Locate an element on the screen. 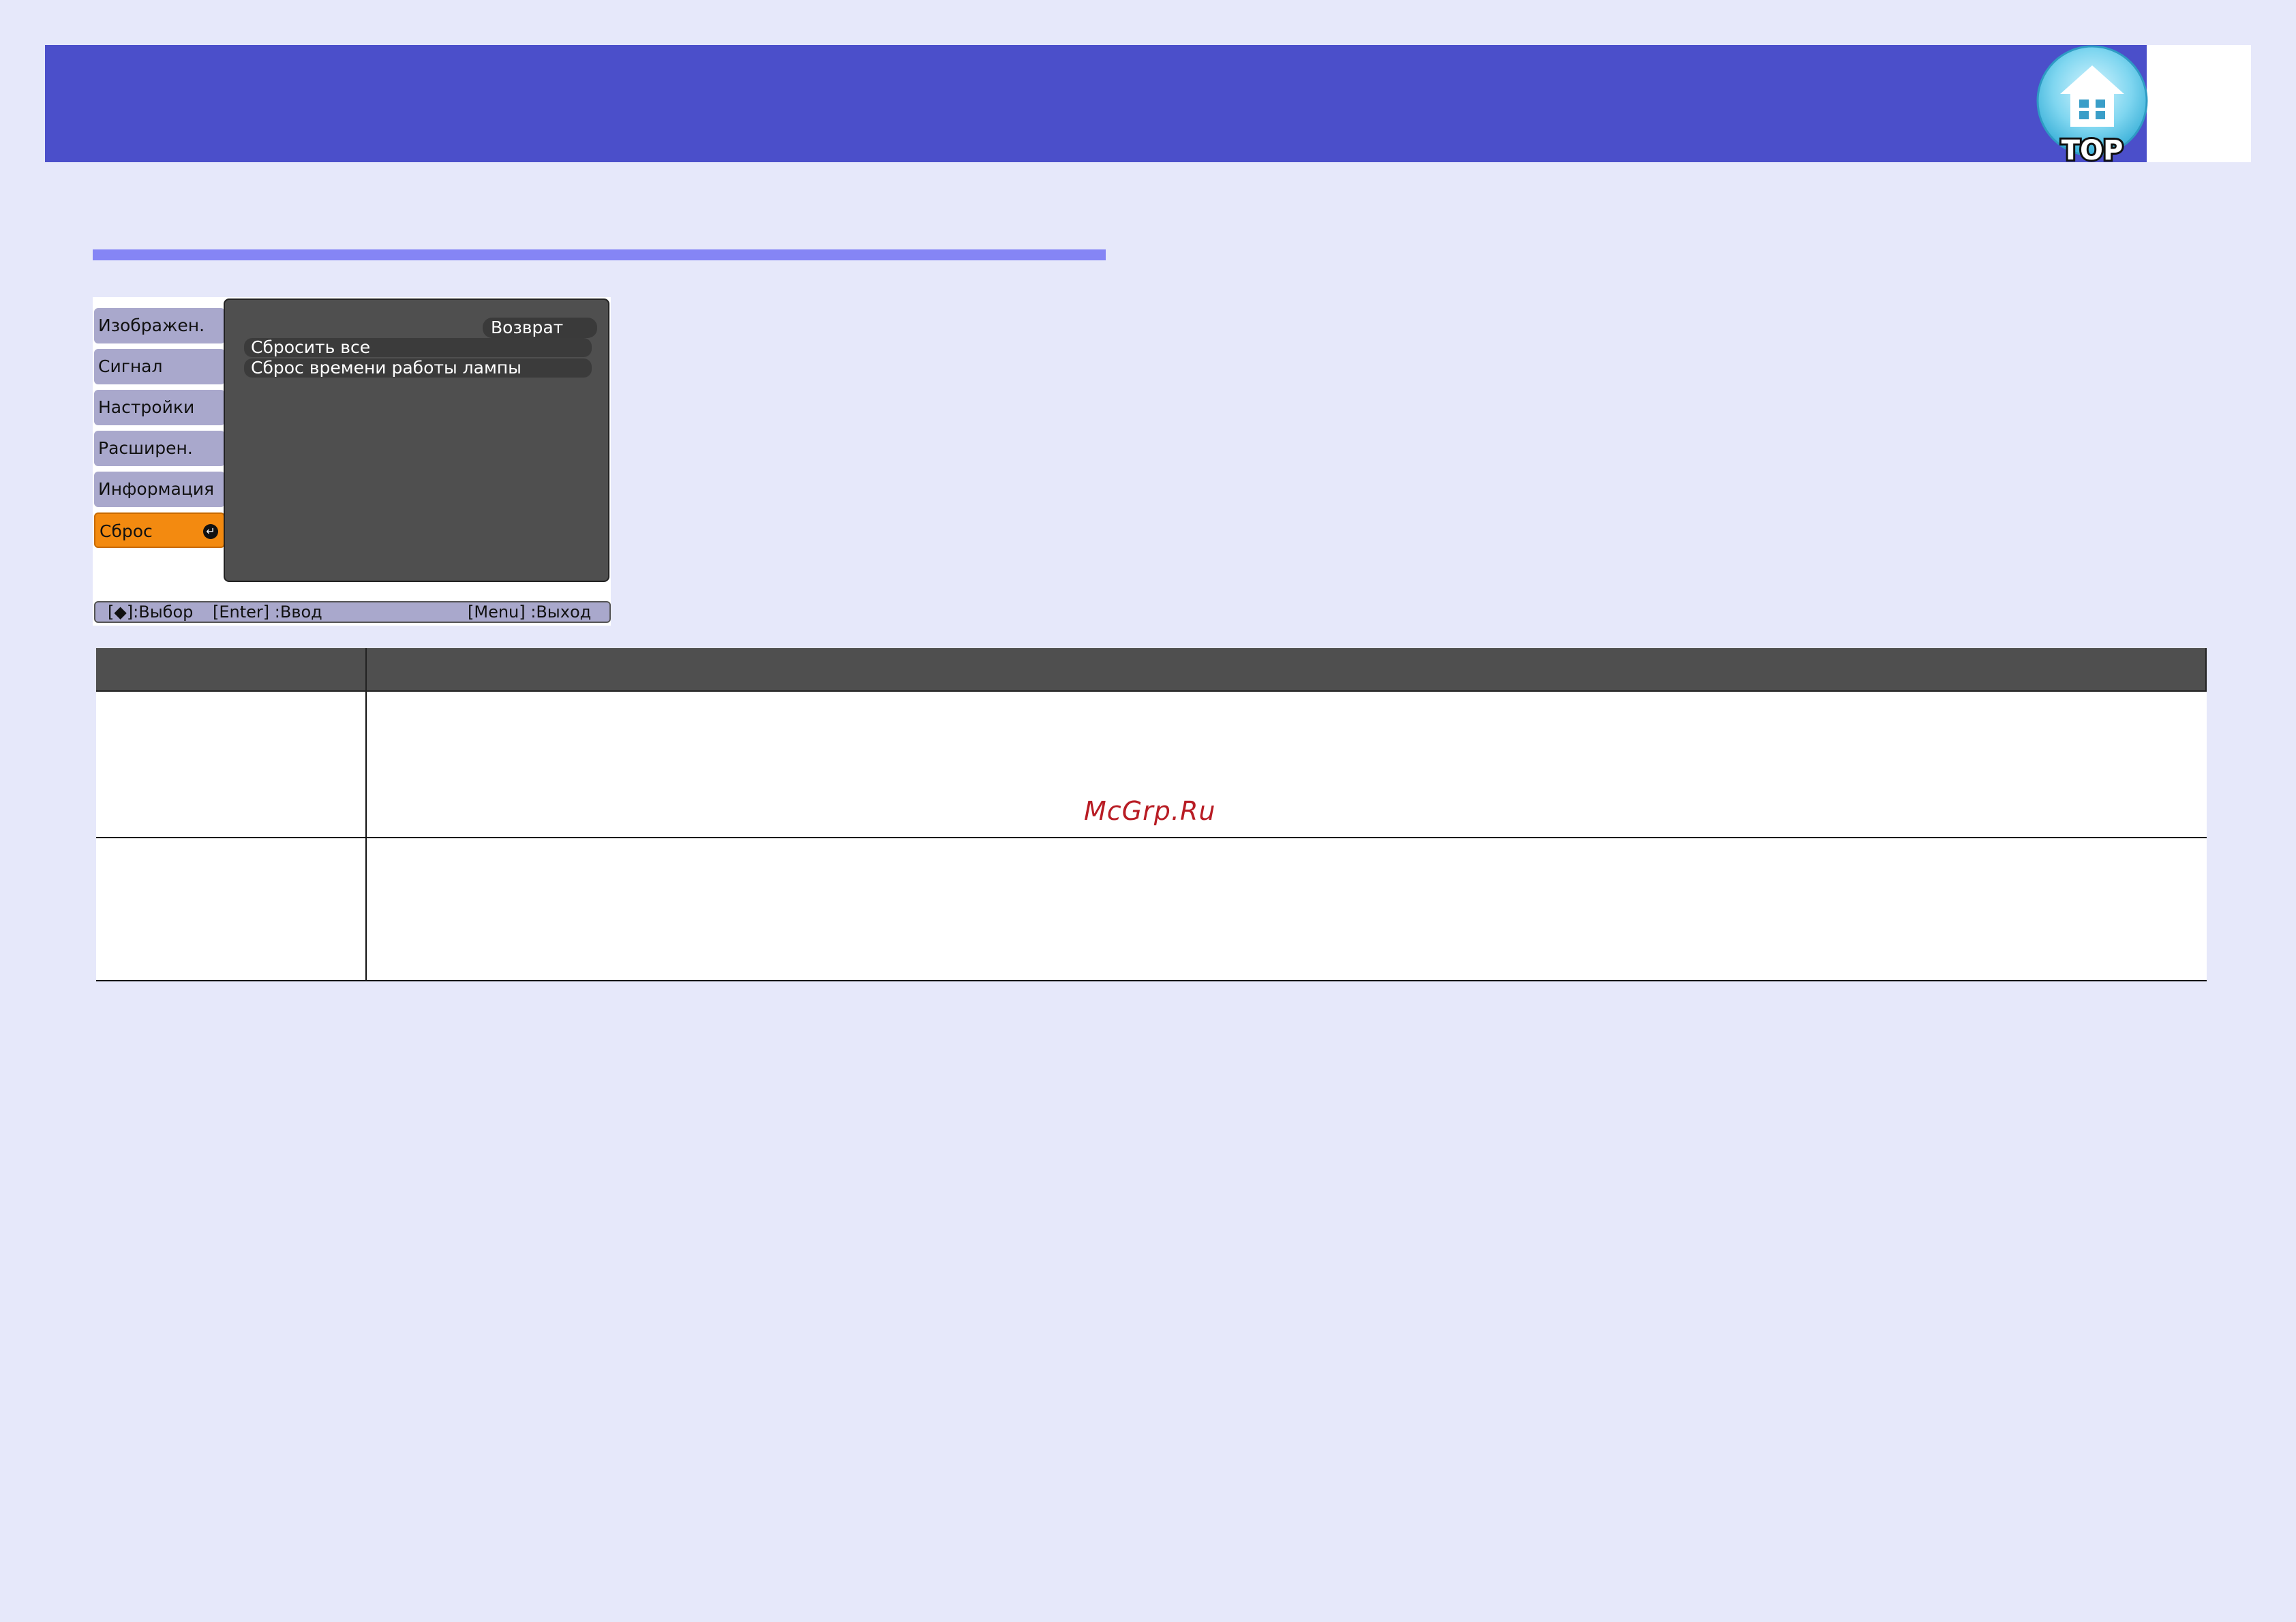  menu-tab-label: Расширен. is located at coordinates (145, 448).